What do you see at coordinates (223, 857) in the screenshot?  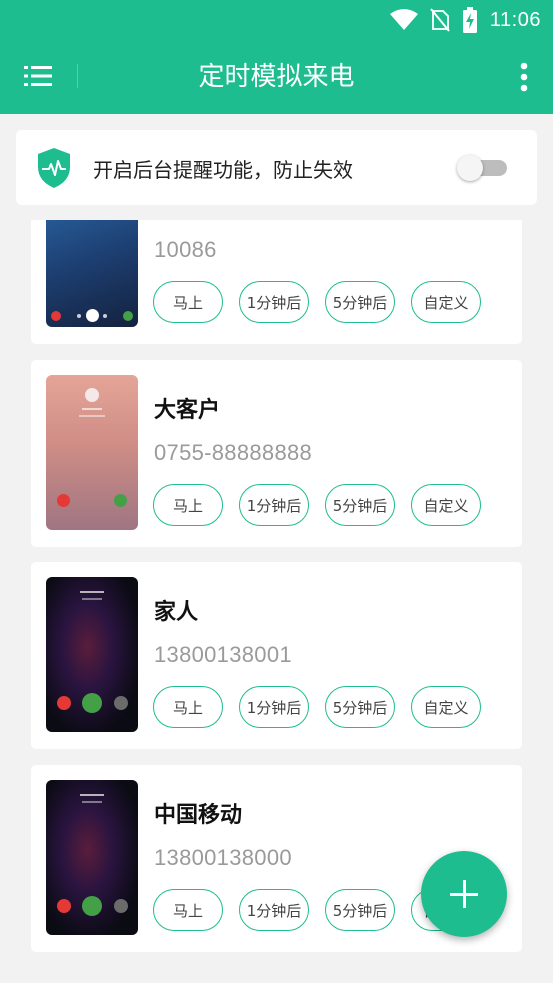 I see `contact-number: 13800138000` at bounding box center [223, 857].